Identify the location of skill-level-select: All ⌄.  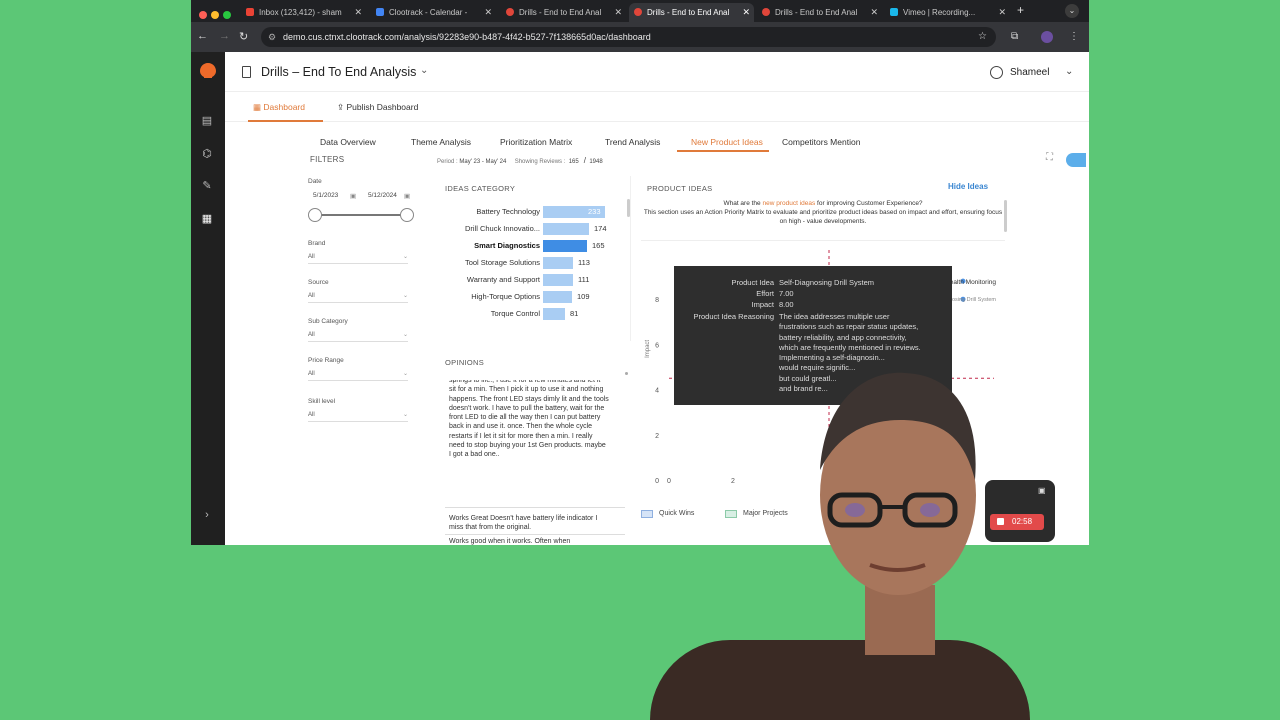
(358, 416).